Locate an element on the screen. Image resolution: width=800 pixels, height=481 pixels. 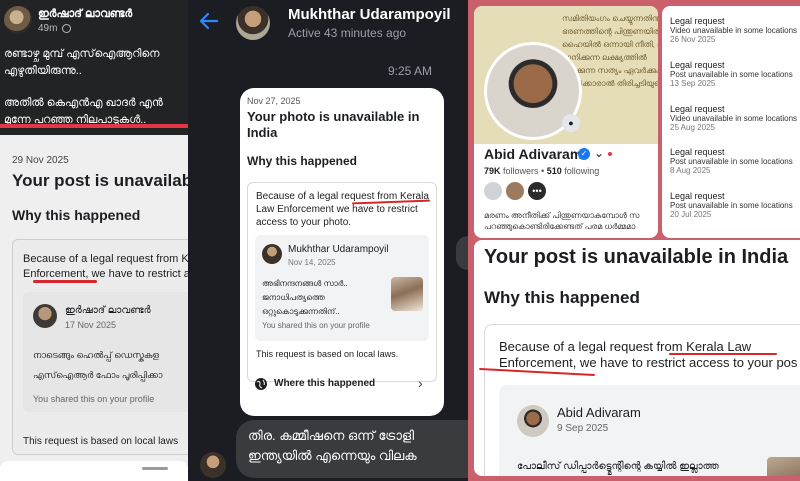
chevron-down-icon: ⌄ is located at coordinates (599, 153).